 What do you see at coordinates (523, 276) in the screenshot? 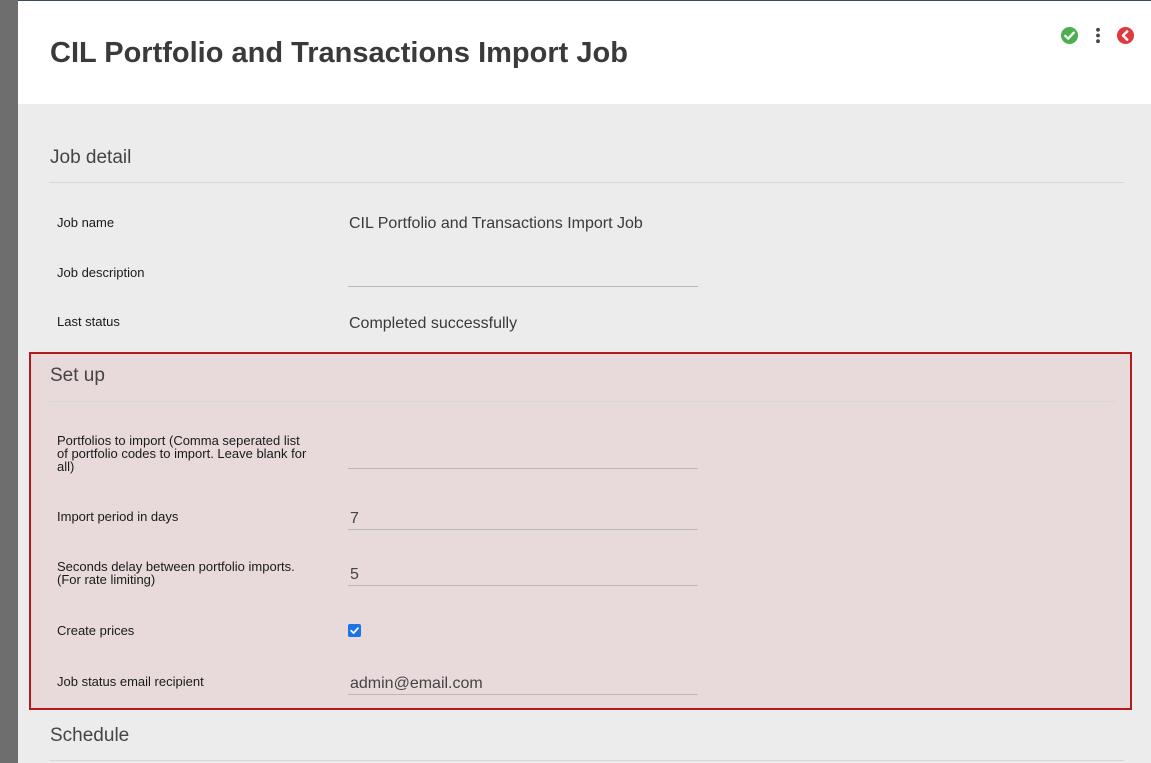
I see `job-description-field` at bounding box center [523, 276].